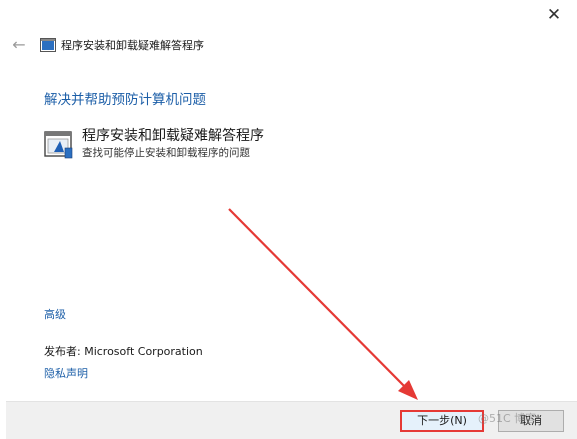 This screenshot has height=439, width=577. I want to click on title-bar: ← 程序安装和卸载疑难解答程序, so click(107, 45).